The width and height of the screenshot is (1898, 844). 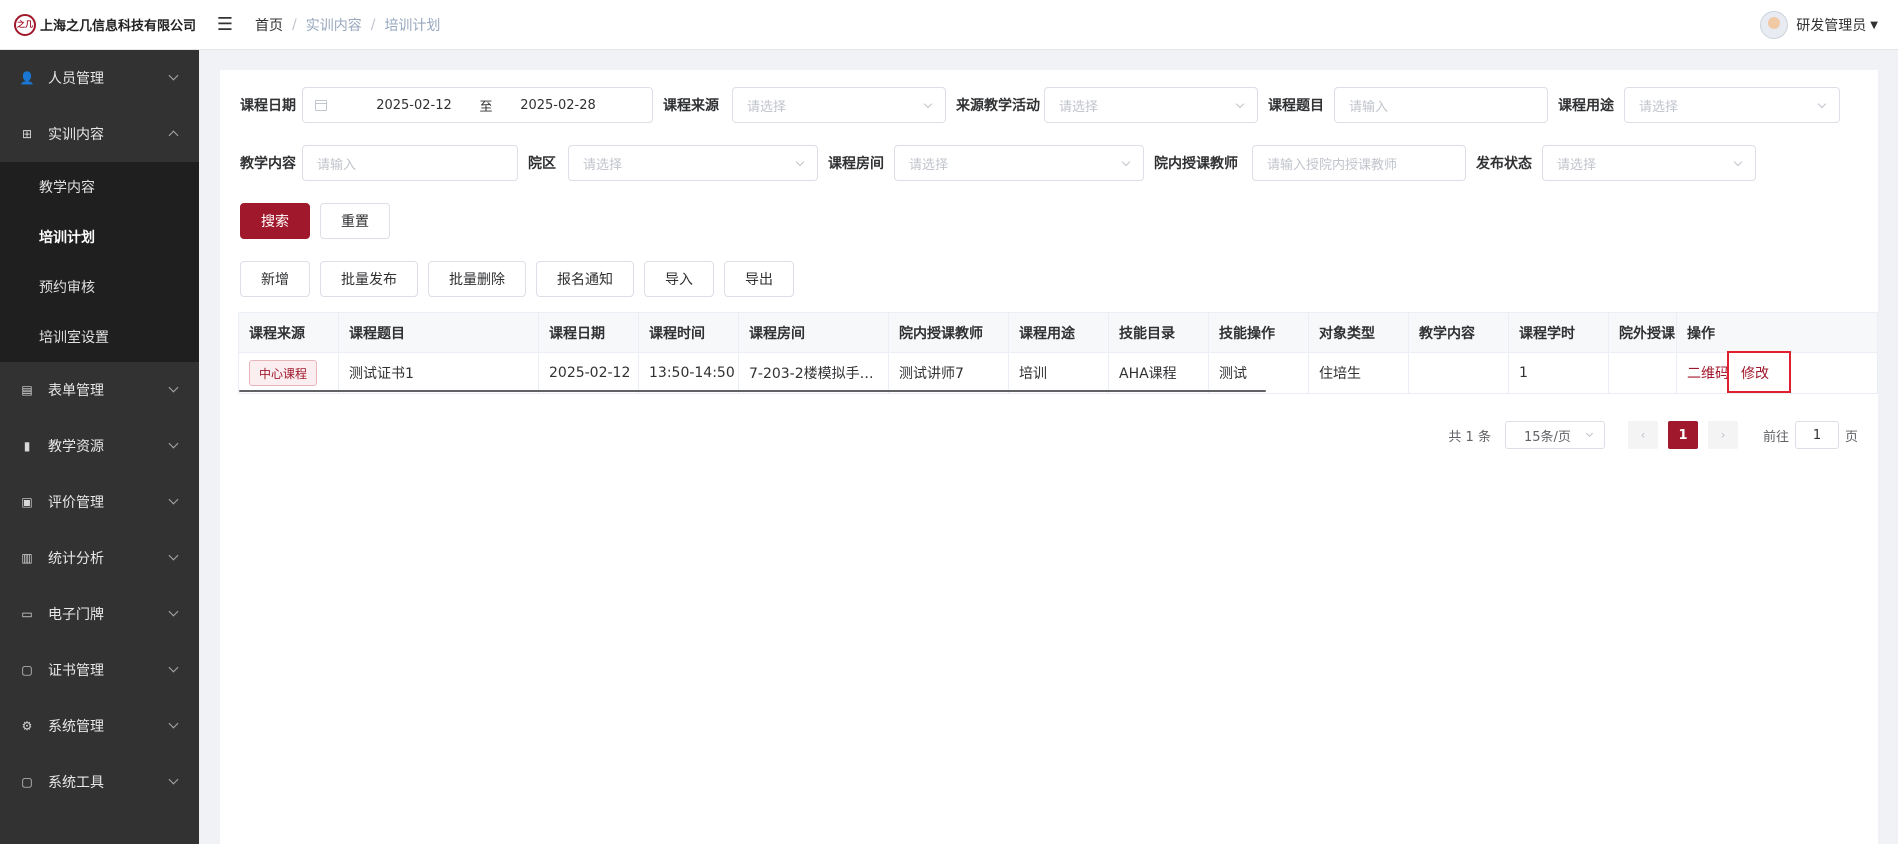 What do you see at coordinates (289, 332) in the screenshot?
I see `col-course-source: 课程来源` at bounding box center [289, 332].